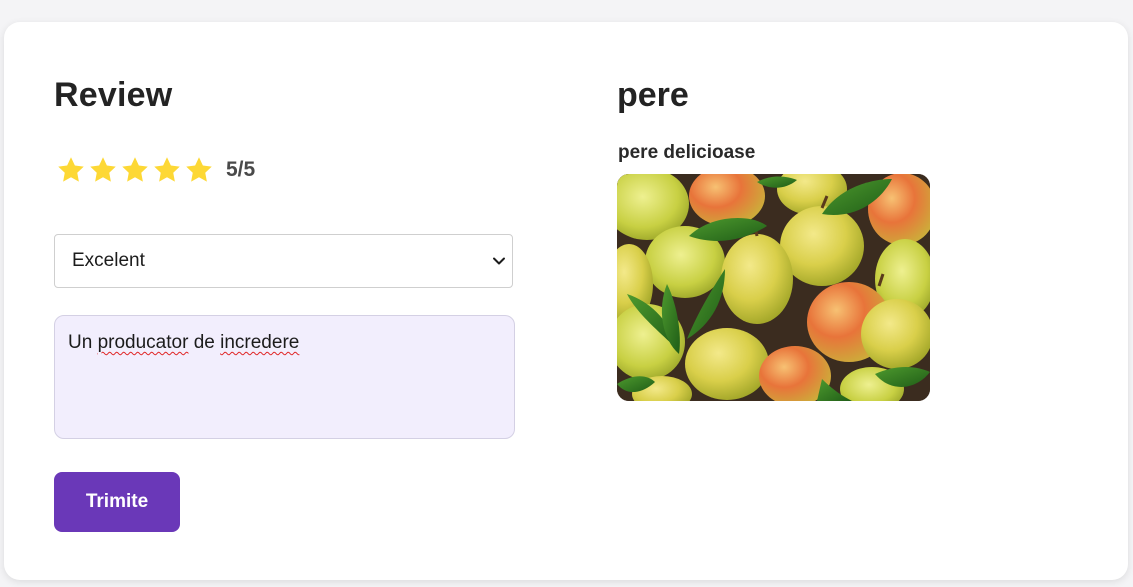 Image resolution: width=1133 pixels, height=587 pixels. Describe the element at coordinates (284, 377) in the screenshot. I see `comment-textarea: Un producator de incredere` at that location.